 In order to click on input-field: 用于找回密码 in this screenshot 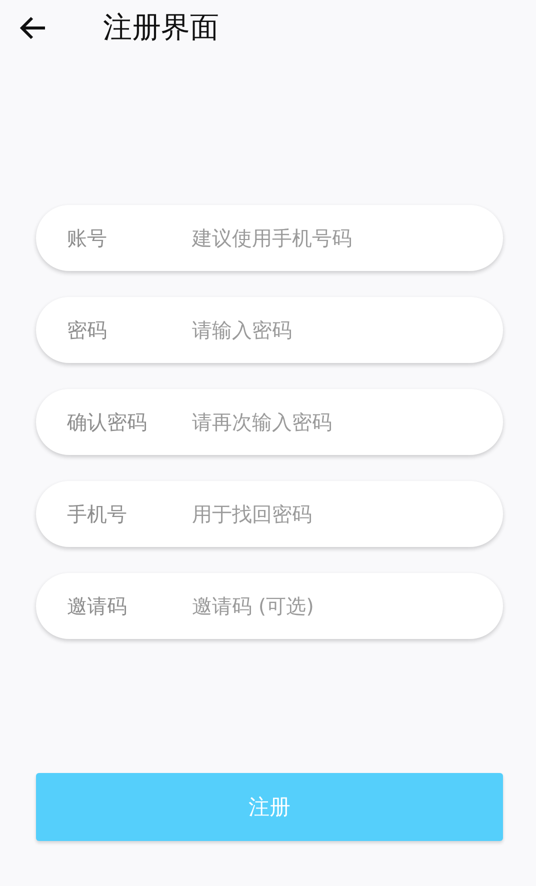, I will do `click(347, 514)`.